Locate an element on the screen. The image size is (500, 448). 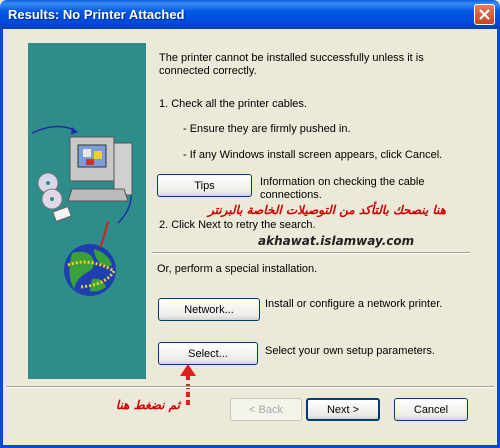
window-title: Results: No Printer Attached is located at coordinates (96, 14).